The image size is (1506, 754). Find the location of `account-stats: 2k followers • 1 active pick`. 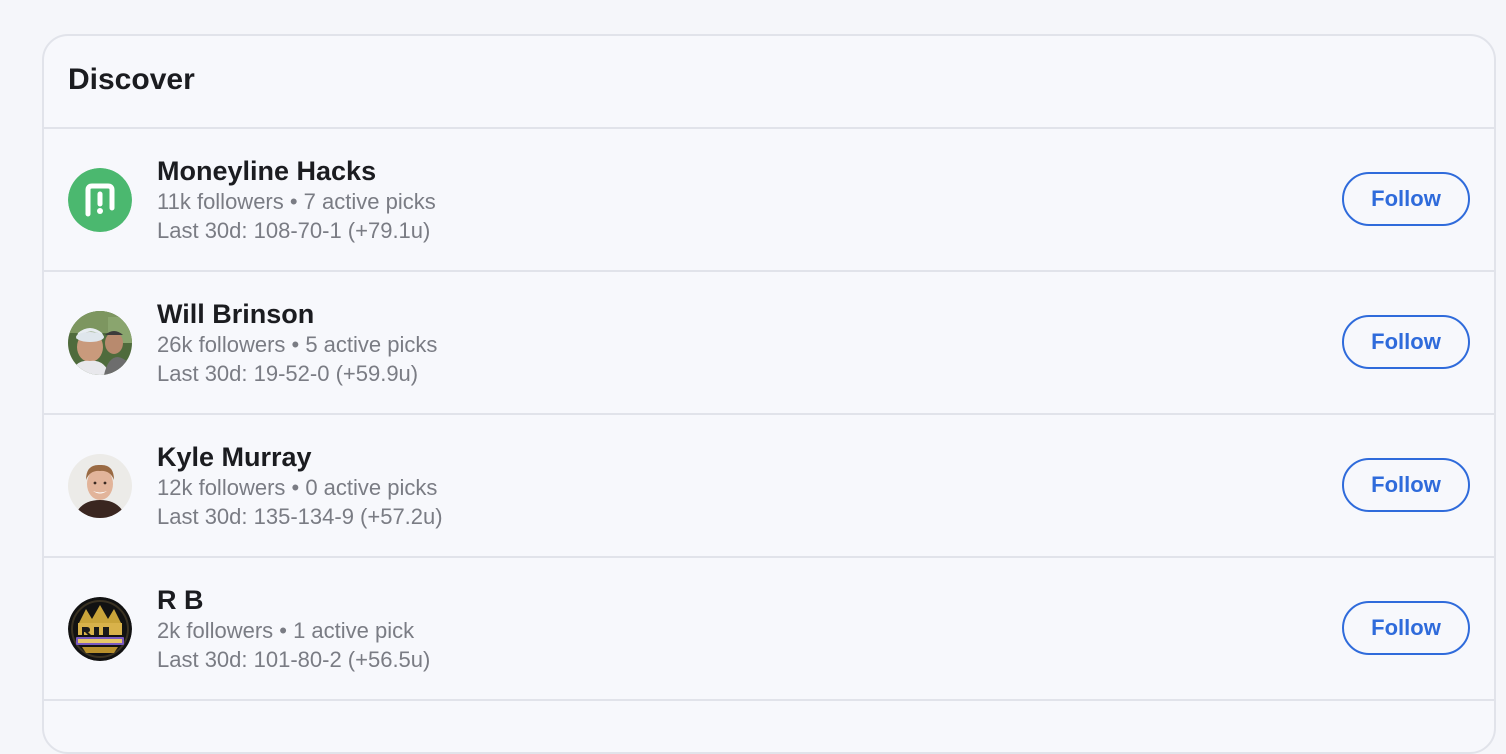

account-stats: 2k followers • 1 active pick is located at coordinates (286, 630).